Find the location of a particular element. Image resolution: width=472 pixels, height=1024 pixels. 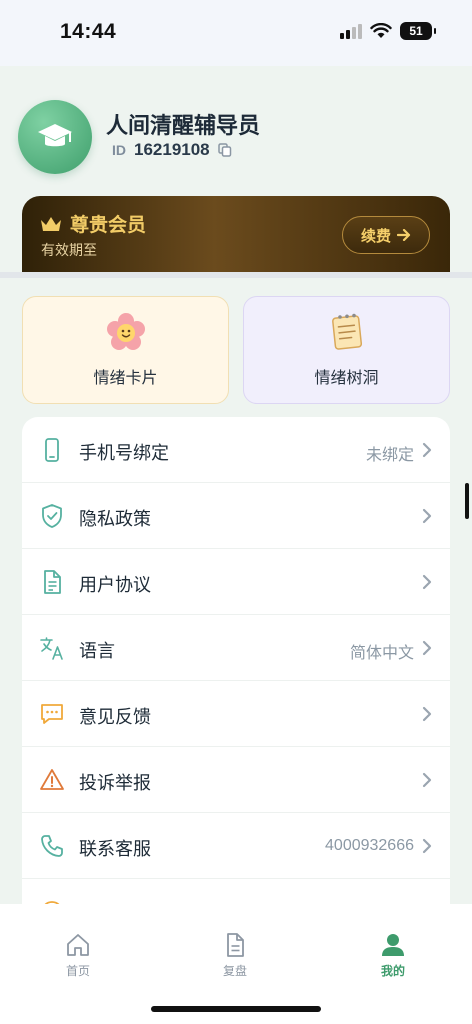

setting-row-feedback: 意见反馈 is located at coordinates (236, 714).